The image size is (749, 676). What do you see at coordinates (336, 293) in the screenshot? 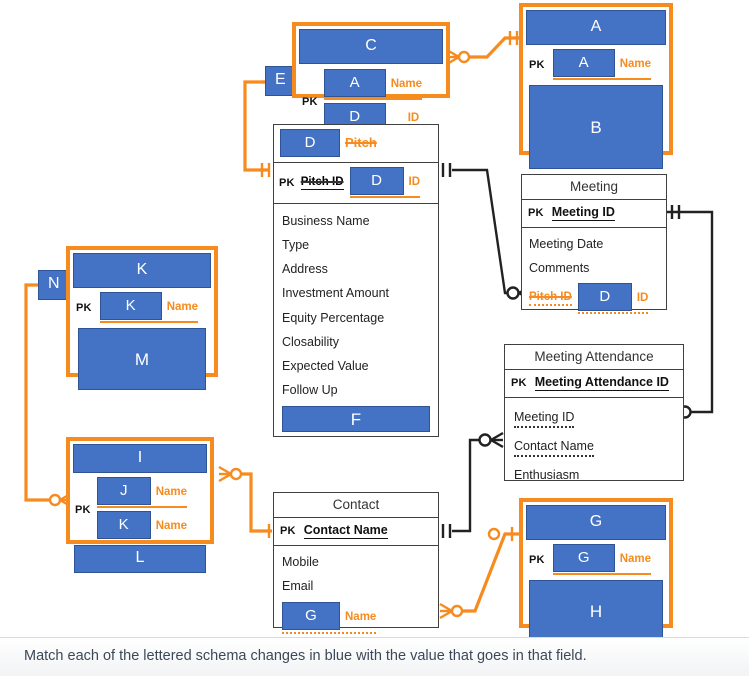
I see `entity-pitch-field-3: Investment Amount` at bounding box center [336, 293].